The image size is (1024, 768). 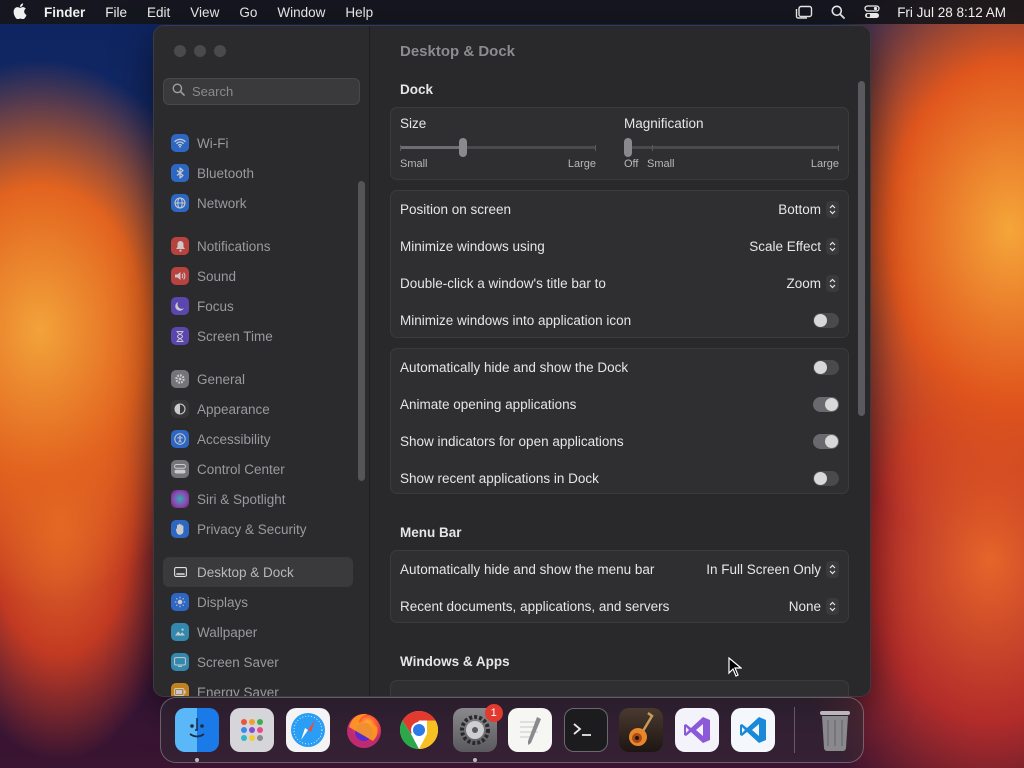 I want to click on textedit-icon, so click(x=530, y=730).